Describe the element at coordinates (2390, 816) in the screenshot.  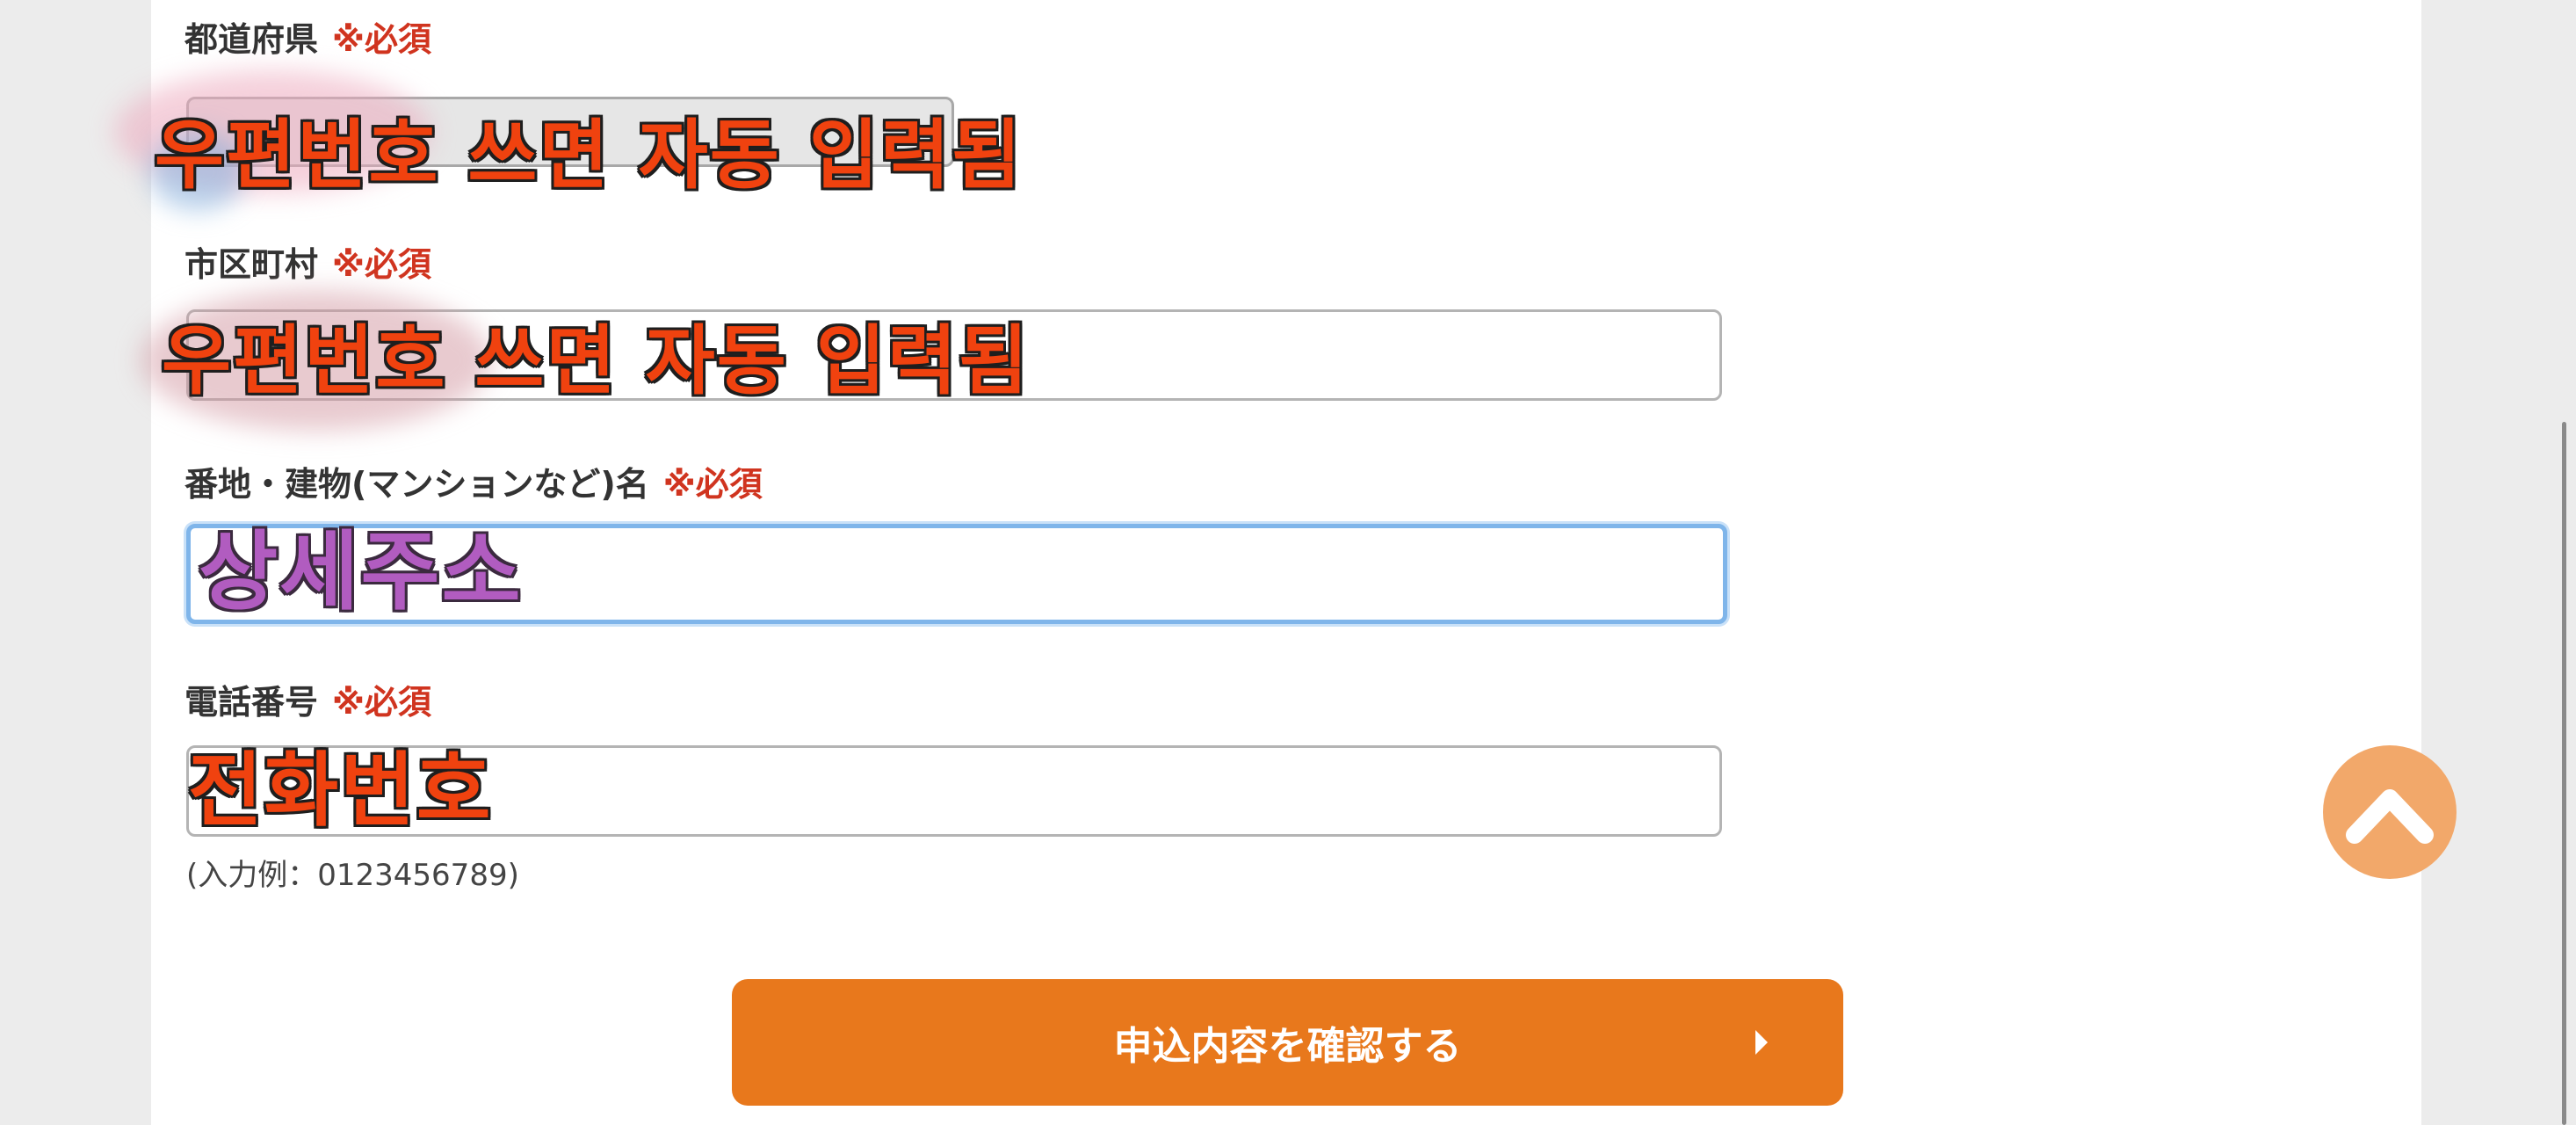
I see `chevron-up-icon` at that location.